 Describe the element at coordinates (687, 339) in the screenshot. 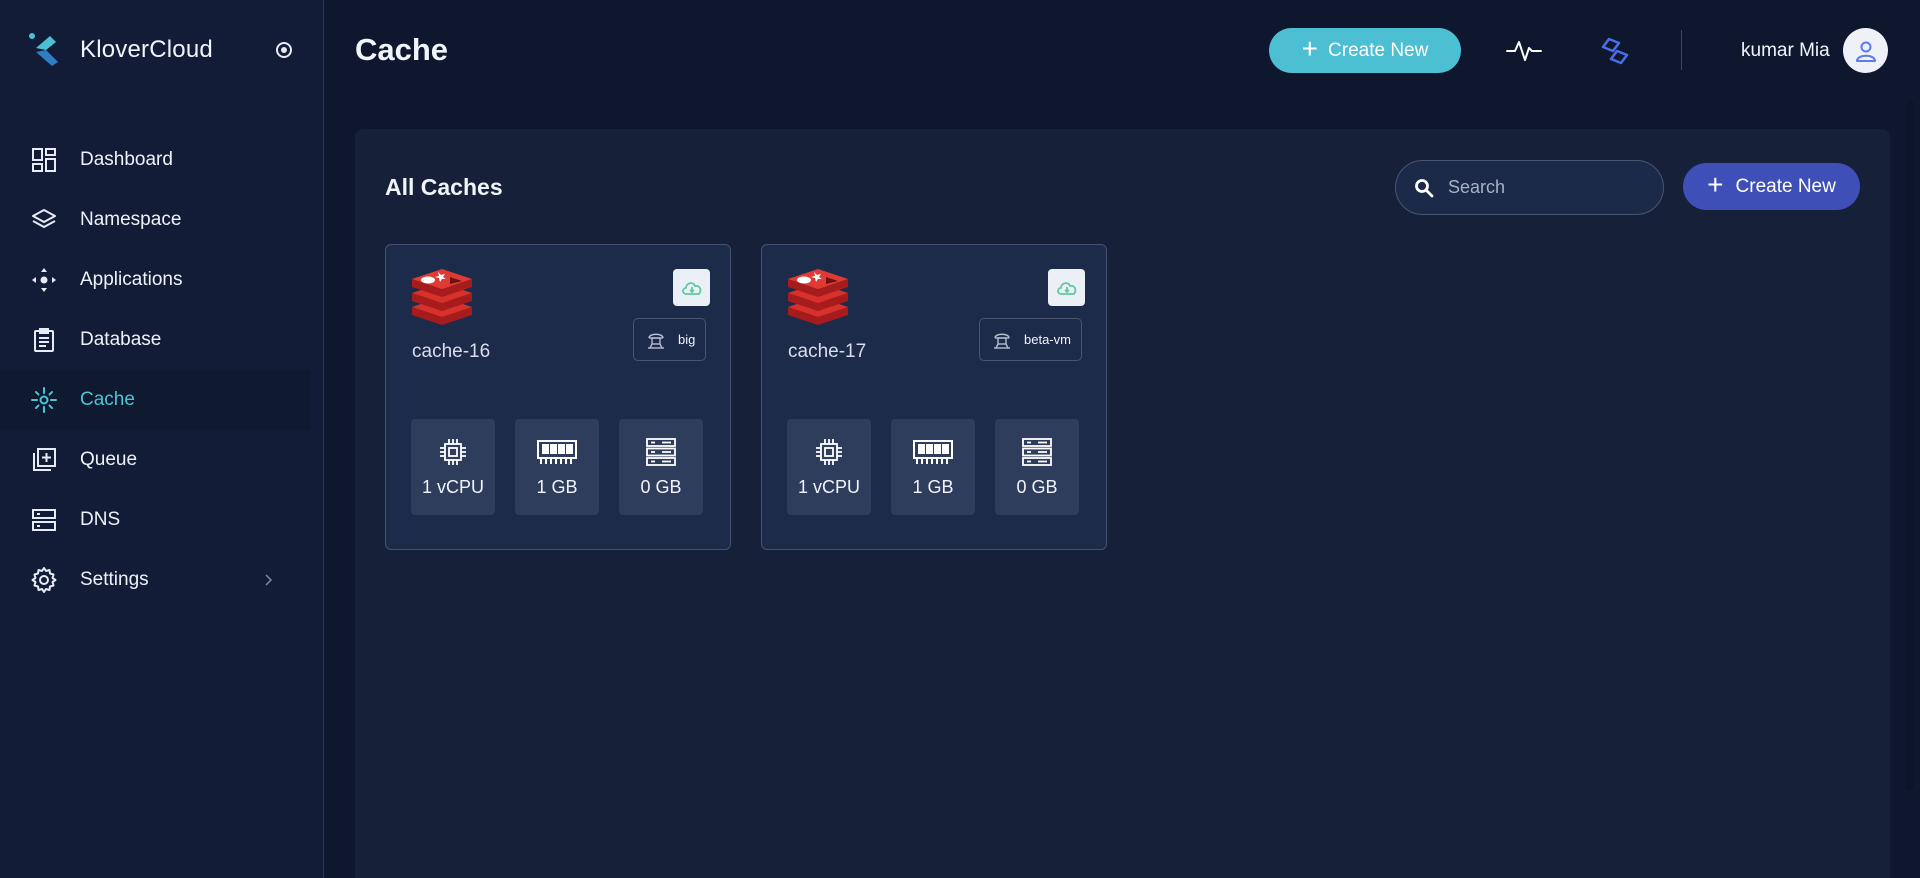

I see `cluster-name: big` at that location.